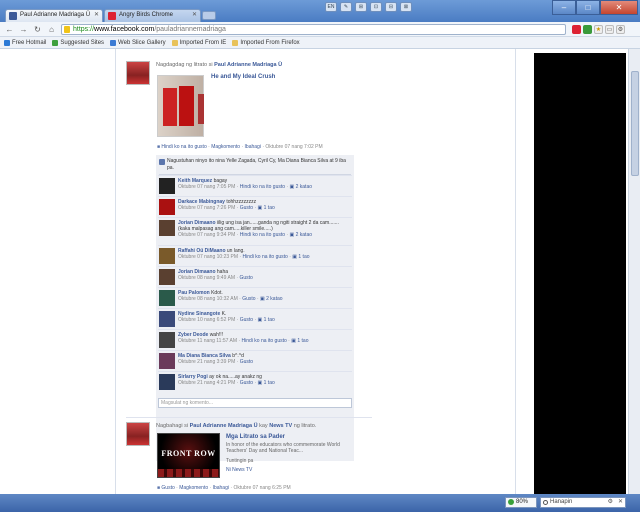  Describe the element at coordinates (206, 383) in the screenshot. I see `comment-time: Oktubre 21 nang 4:21 PM` at that location.